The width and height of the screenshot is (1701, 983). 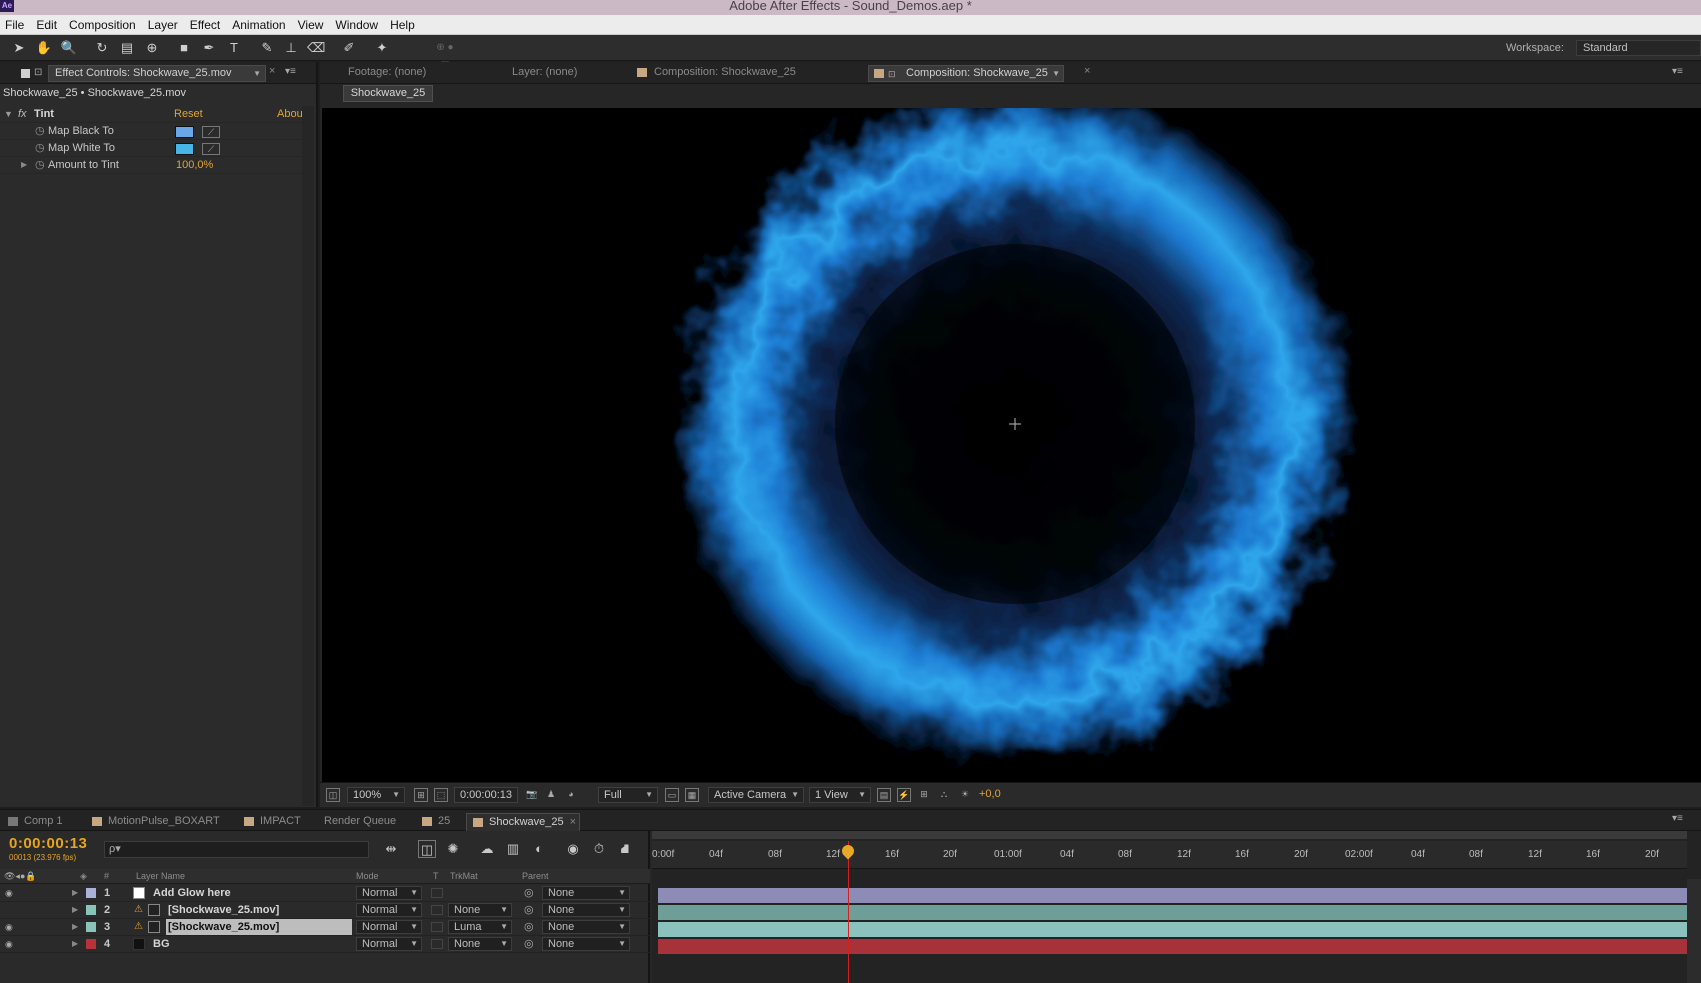 I want to click on resolution-dropdown: Full ▼, so click(x=628, y=795).